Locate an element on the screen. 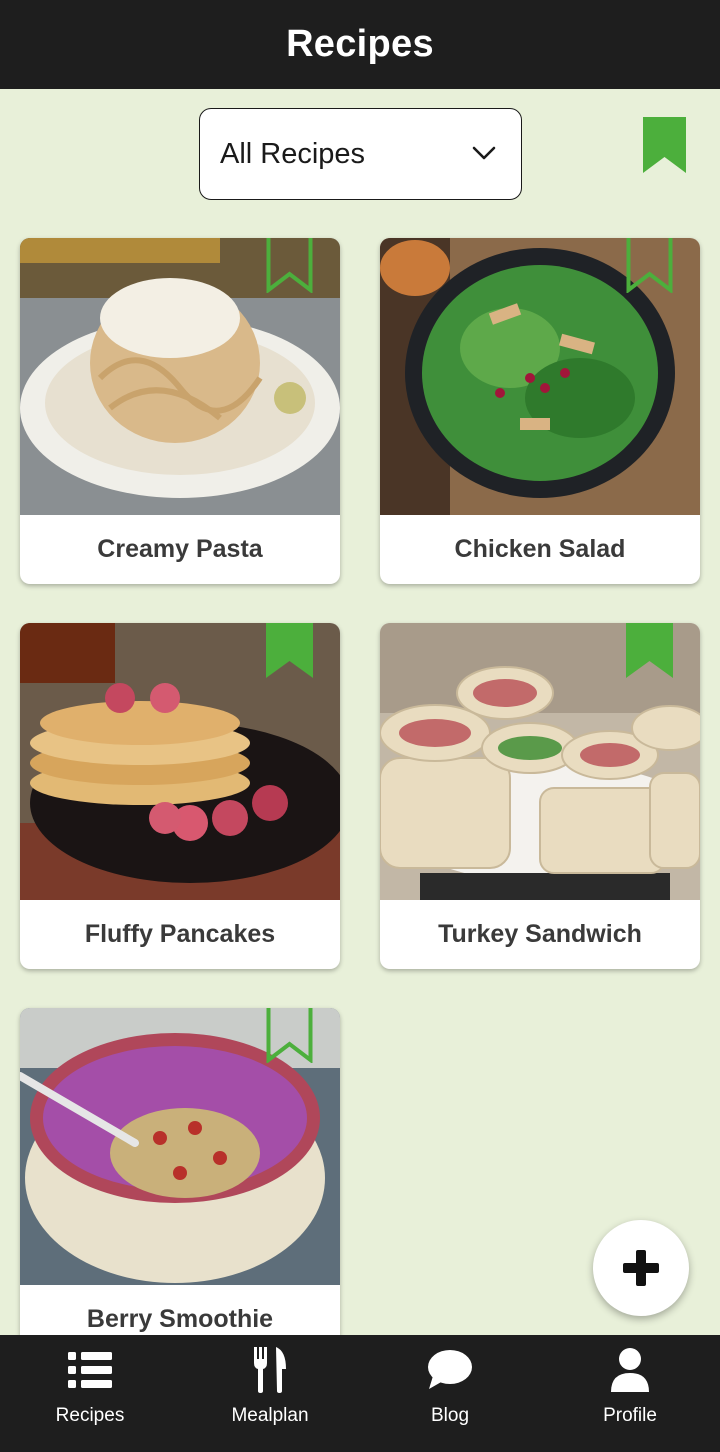 The height and width of the screenshot is (1452, 720). list-icon is located at coordinates (90, 1370).